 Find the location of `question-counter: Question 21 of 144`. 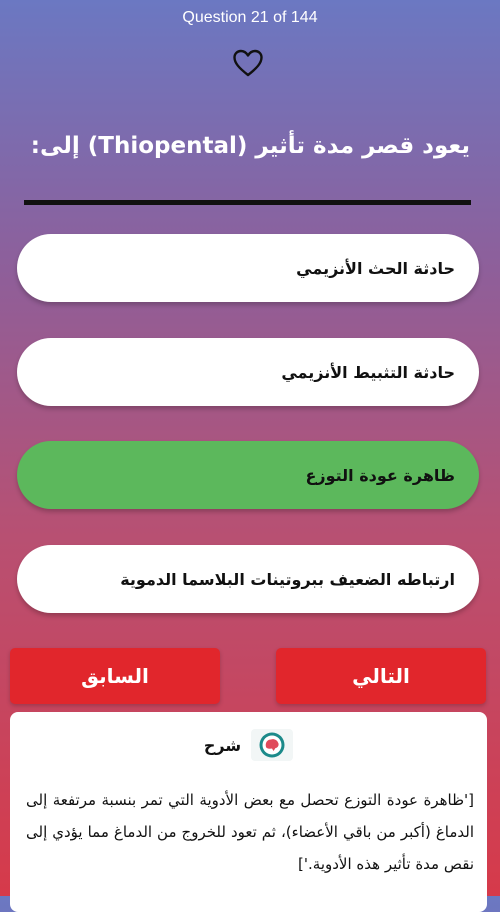

question-counter: Question 21 of 144 is located at coordinates (250, 17).